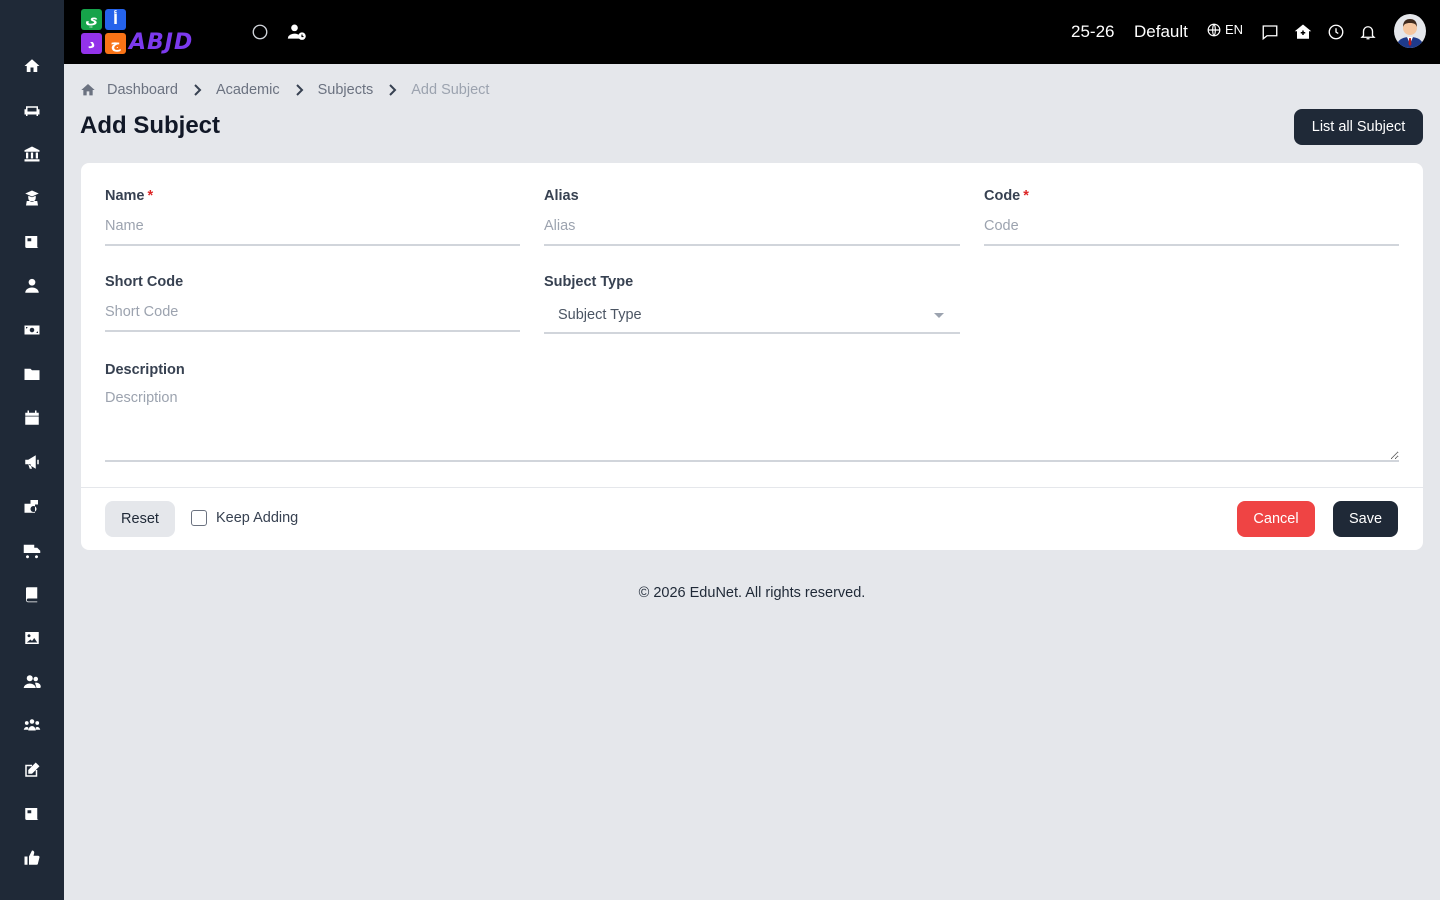 The width and height of the screenshot is (1440, 900). I want to click on truck-icon, so click(32, 550).